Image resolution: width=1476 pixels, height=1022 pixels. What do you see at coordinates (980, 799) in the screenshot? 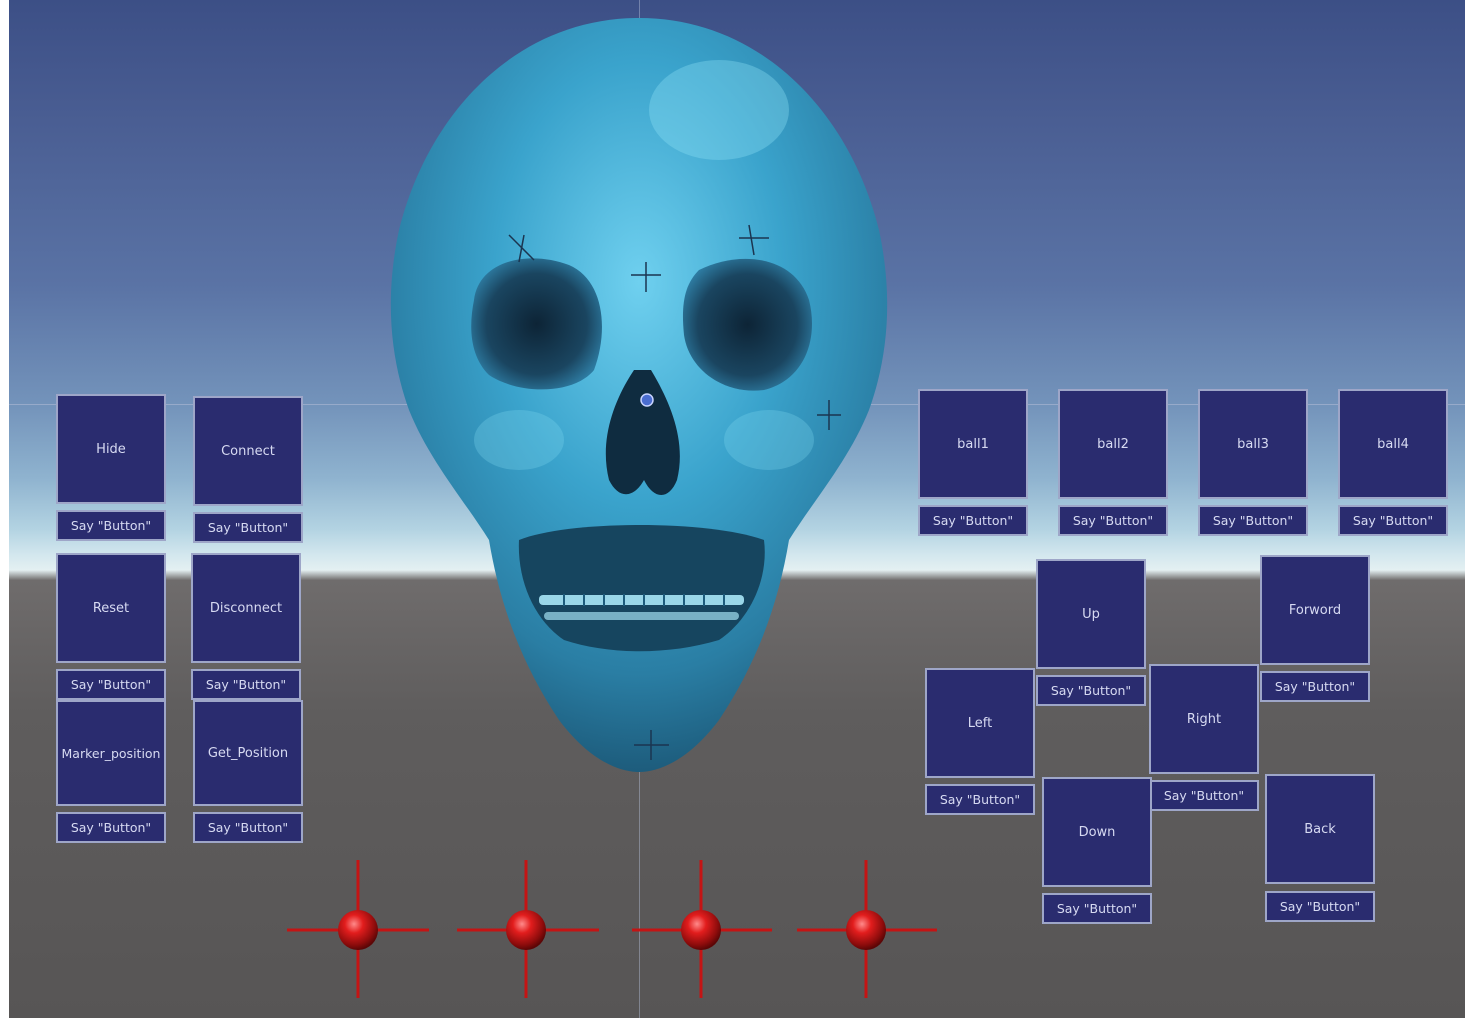
I see `left-voice-command-label: Say "Button"` at bounding box center [980, 799].